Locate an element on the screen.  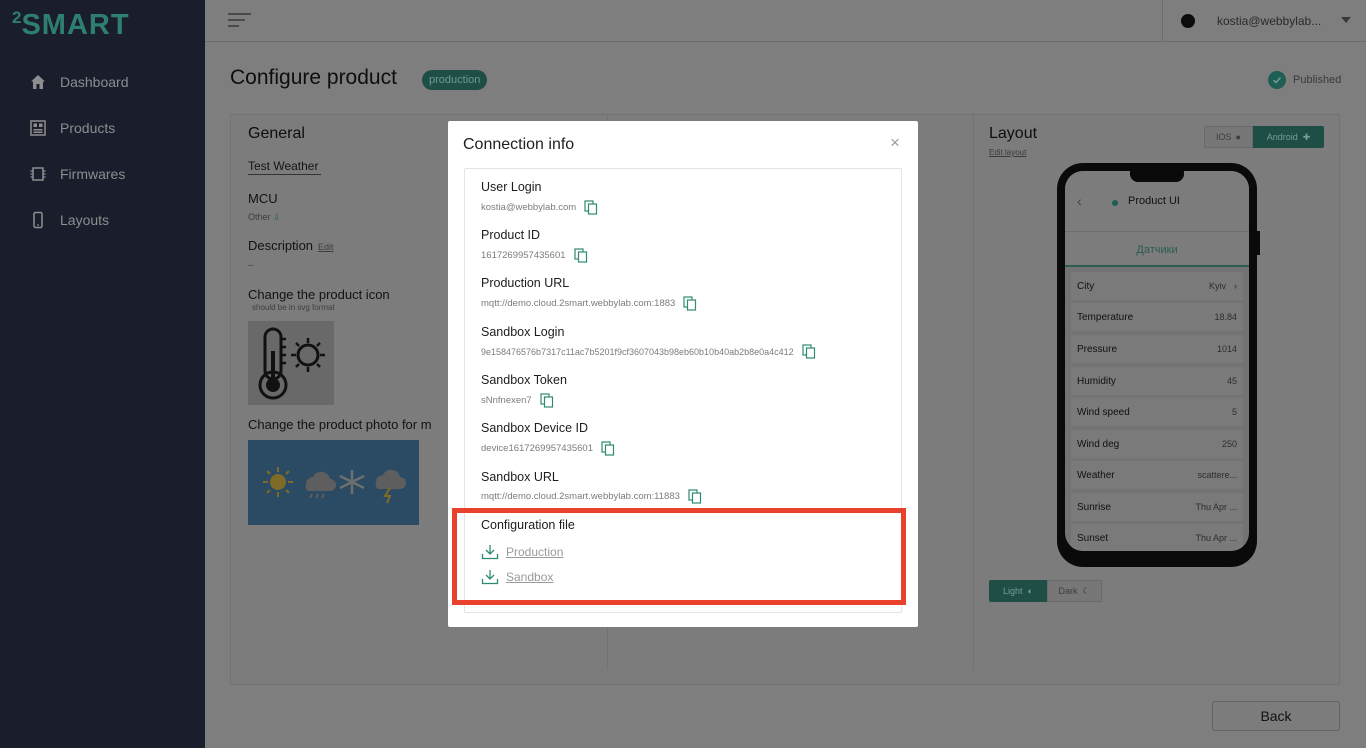
row-key: Sunset is located at coordinates (1093, 538).